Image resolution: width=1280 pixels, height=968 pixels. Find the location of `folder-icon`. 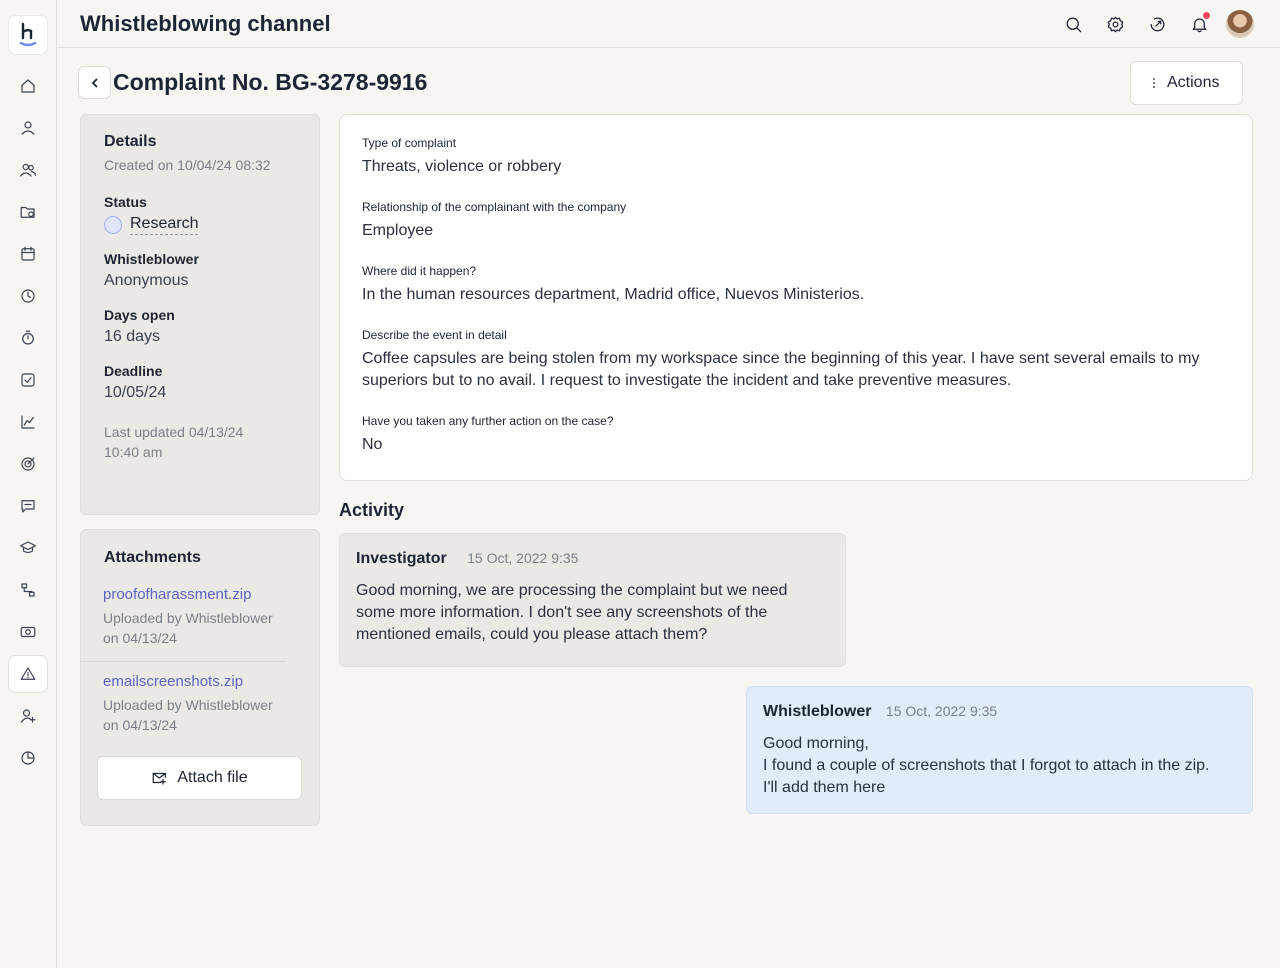

folder-icon is located at coordinates (27, 212).